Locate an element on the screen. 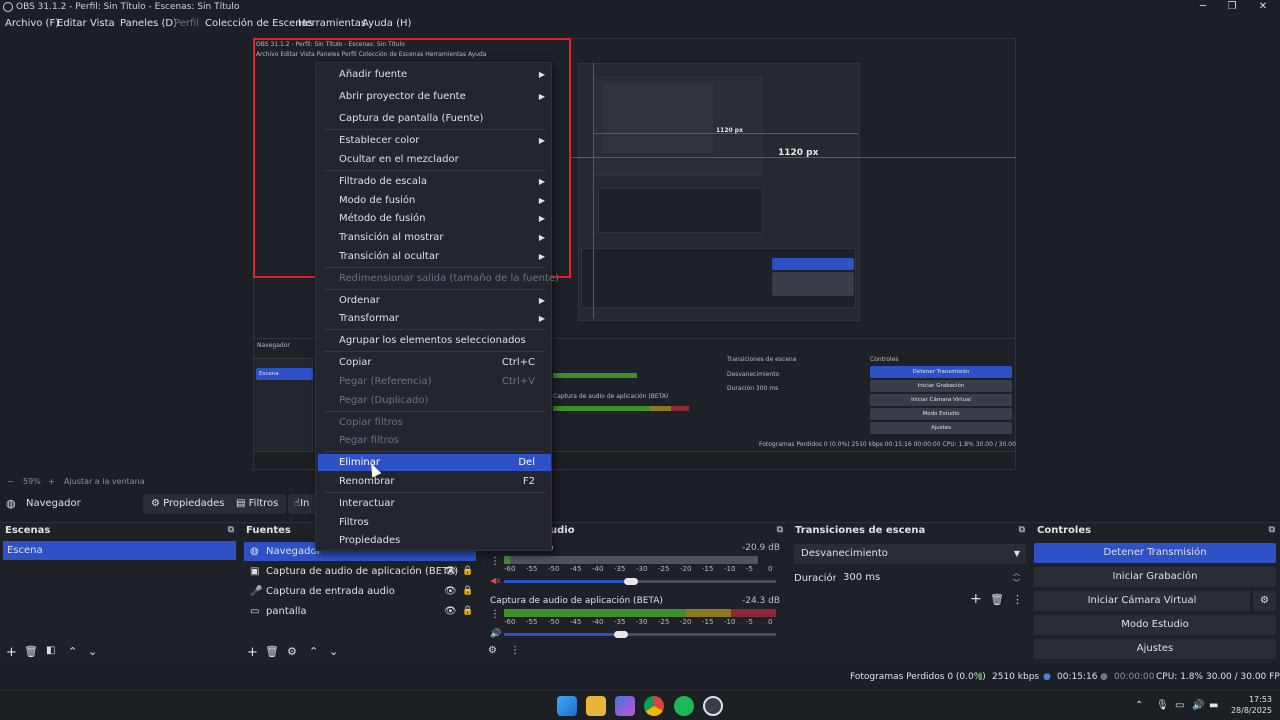 The width and height of the screenshot is (1280, 720). stepper-icon: ︿ ﹀ is located at coordinates (1016, 578).